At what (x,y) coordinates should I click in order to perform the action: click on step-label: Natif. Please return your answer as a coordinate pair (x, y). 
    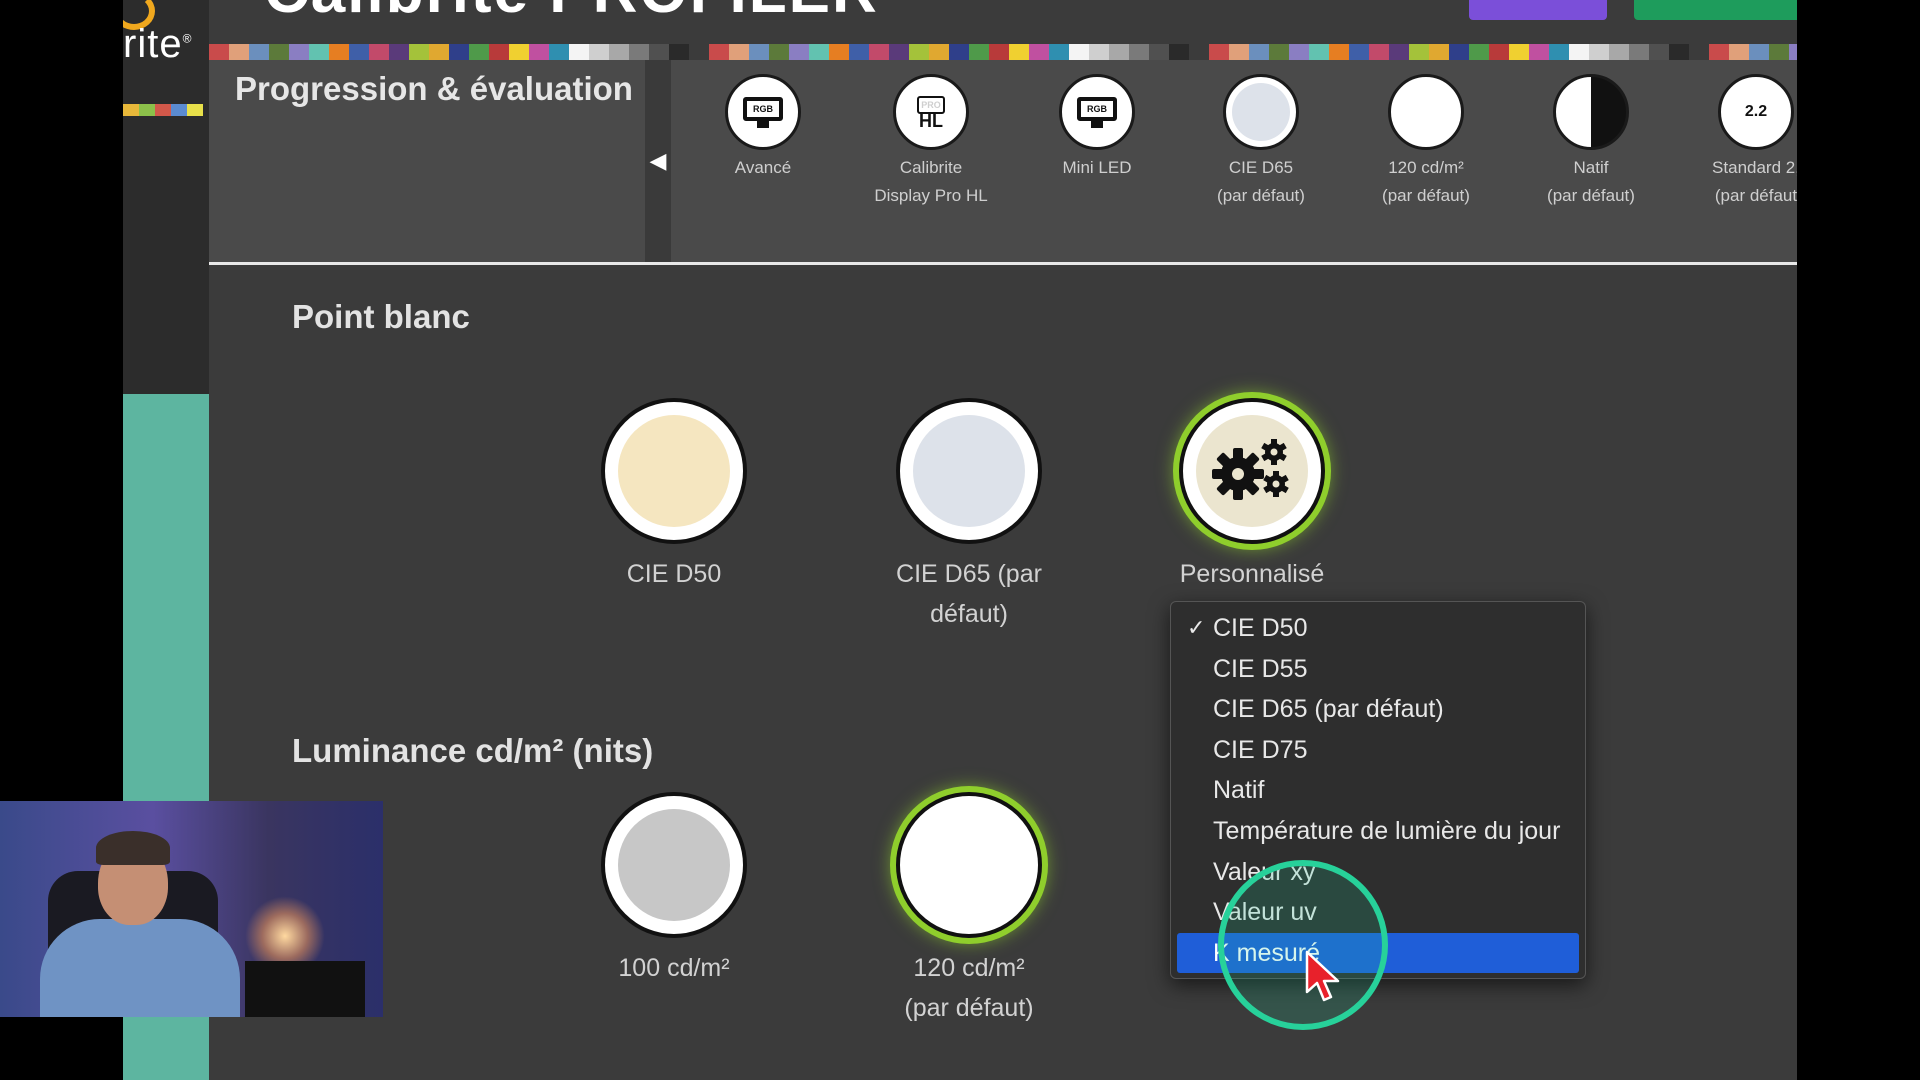
    Looking at the image, I should click on (1591, 167).